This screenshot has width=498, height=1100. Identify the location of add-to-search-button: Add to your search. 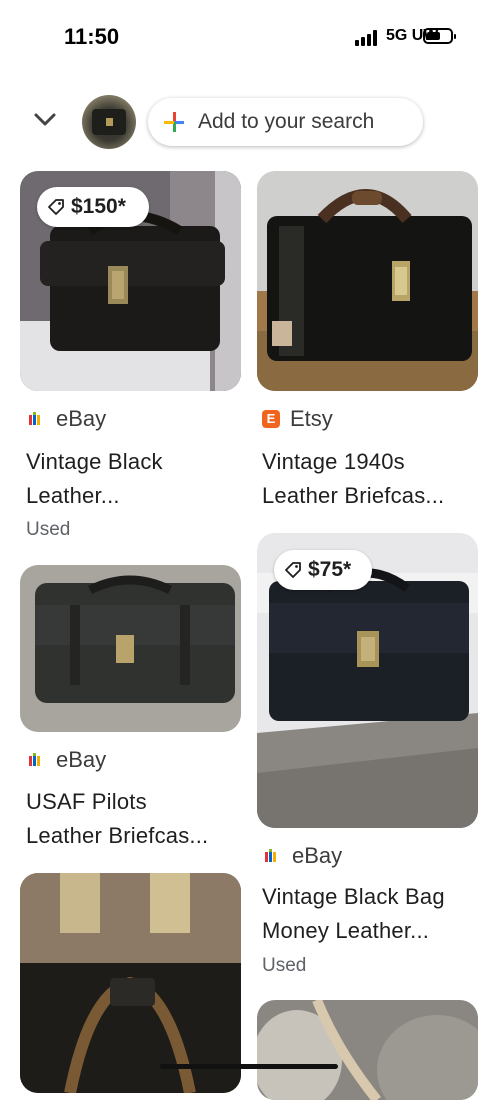
(285, 122).